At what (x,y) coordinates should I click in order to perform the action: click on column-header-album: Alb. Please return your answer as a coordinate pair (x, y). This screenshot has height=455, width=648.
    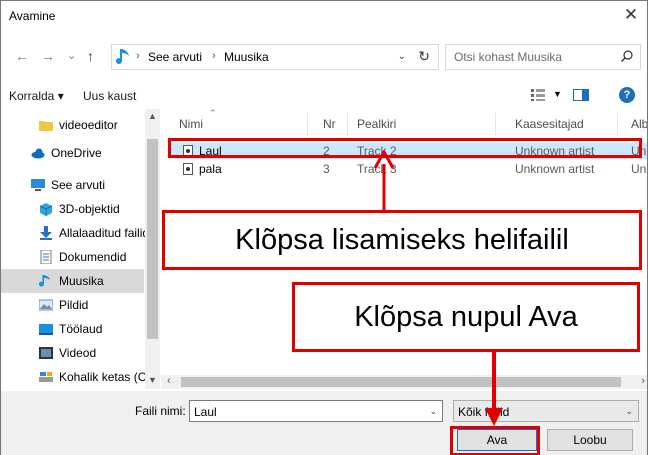
    Looking at the image, I should click on (639, 124).